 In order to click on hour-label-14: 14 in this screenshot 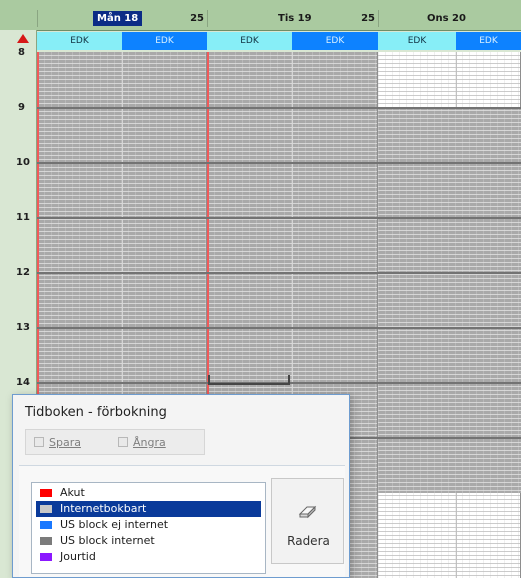, I will do `click(23, 382)`.